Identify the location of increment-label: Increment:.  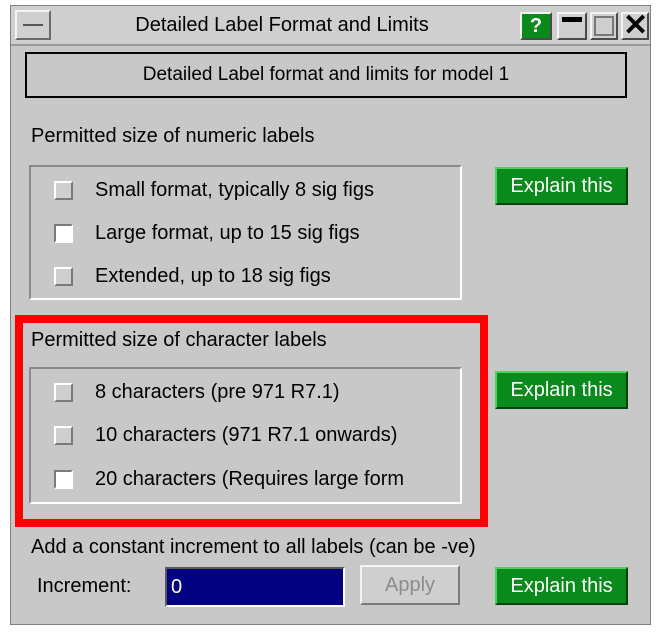
(84, 586).